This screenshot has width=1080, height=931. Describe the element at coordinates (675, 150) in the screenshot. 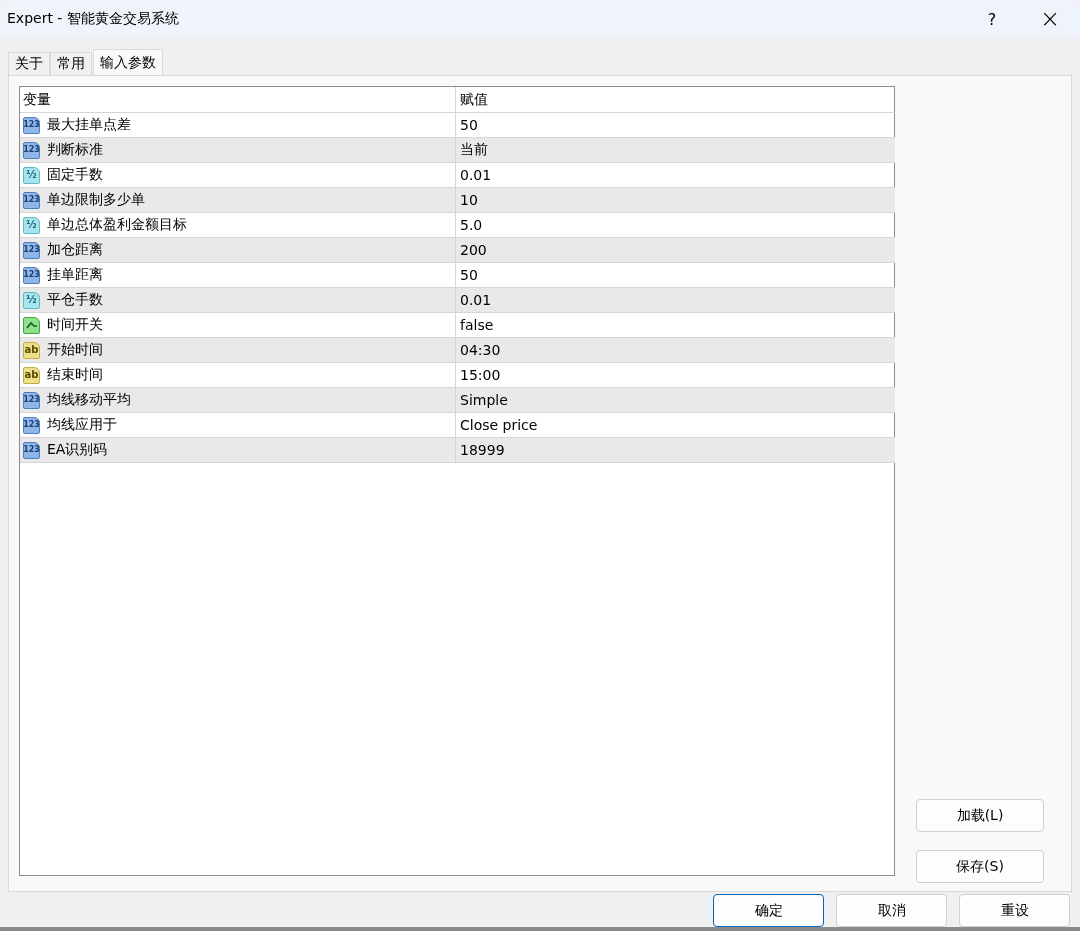

I see `value-cell: 当前` at that location.